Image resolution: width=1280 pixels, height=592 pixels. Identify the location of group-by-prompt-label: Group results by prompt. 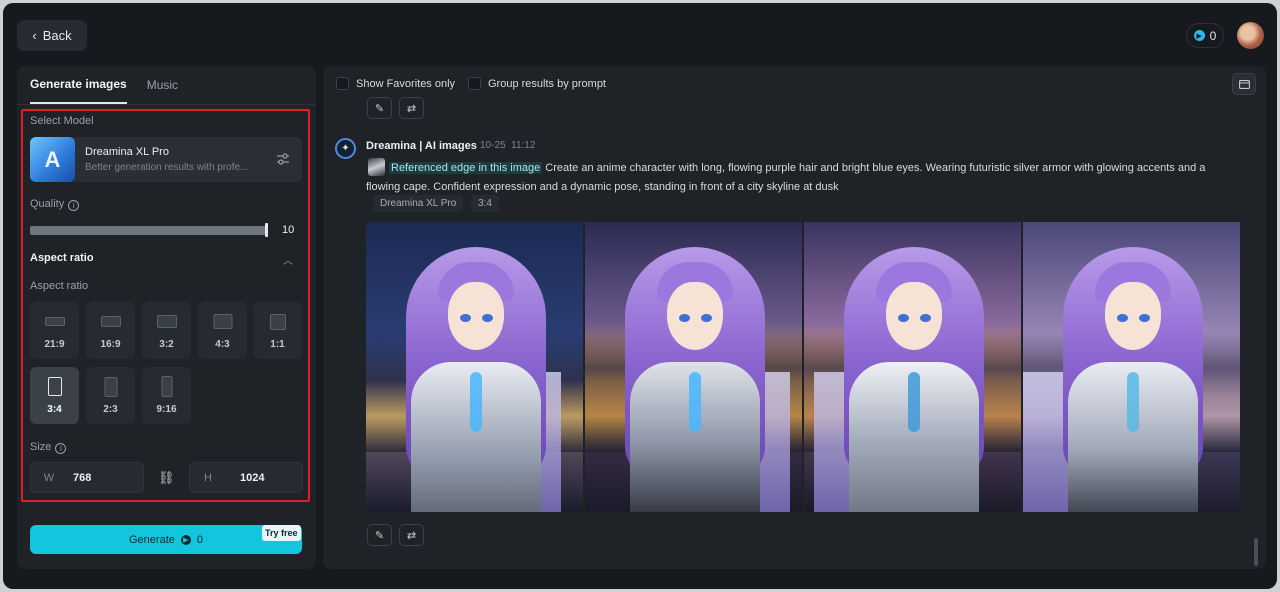
(547, 83).